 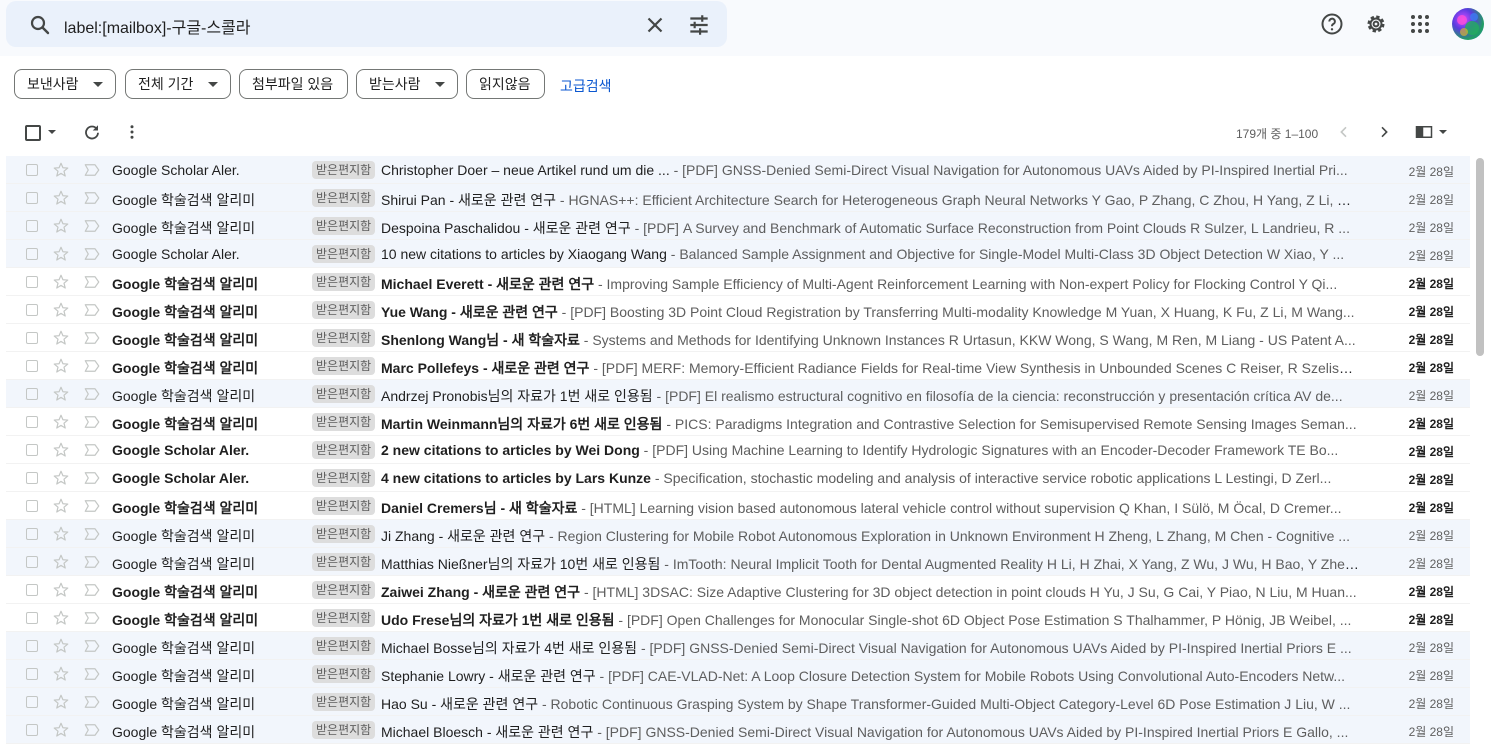 I want to click on select-all-checkbox, so click(x=33, y=133).